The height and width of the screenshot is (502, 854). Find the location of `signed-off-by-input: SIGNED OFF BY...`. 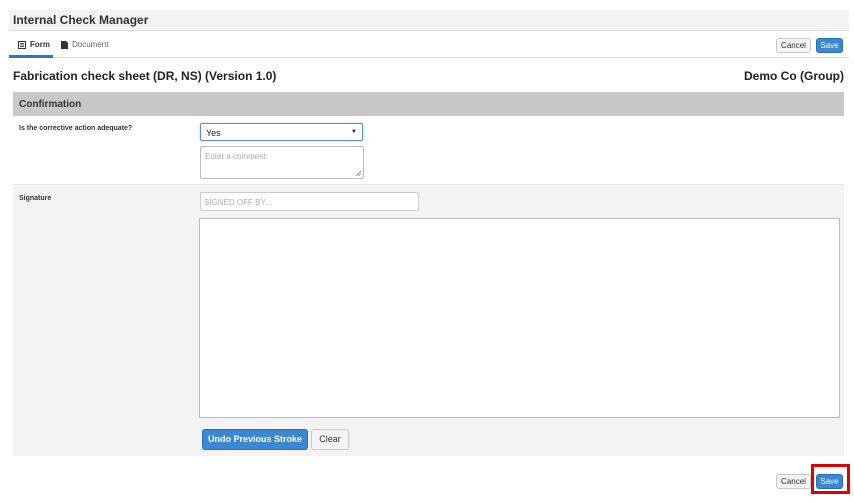

signed-off-by-input: SIGNED OFF BY... is located at coordinates (309, 201).